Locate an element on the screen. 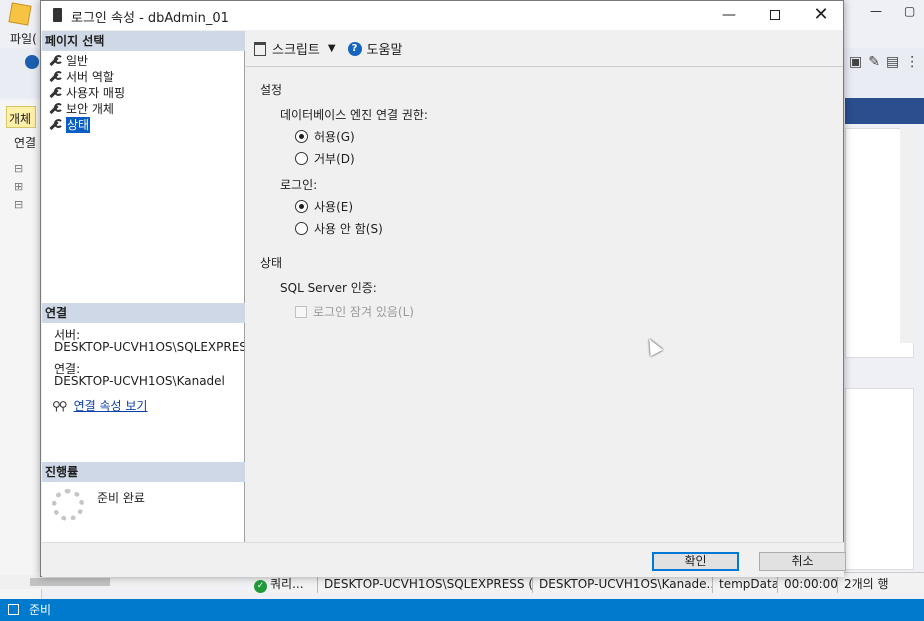  ok-button: 확인 is located at coordinates (695, 561).